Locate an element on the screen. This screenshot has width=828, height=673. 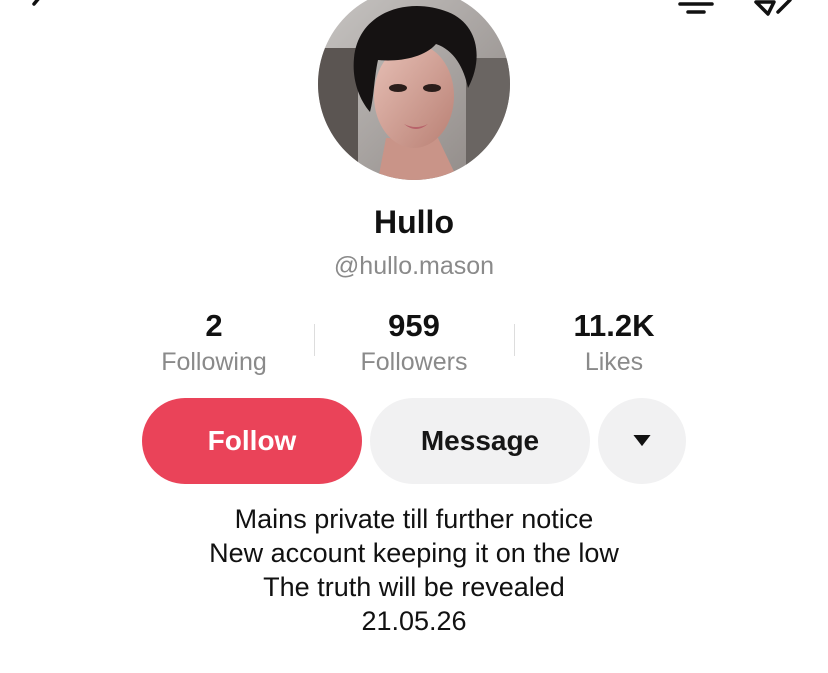
notification-bell-icon is located at coordinates (696, 9).